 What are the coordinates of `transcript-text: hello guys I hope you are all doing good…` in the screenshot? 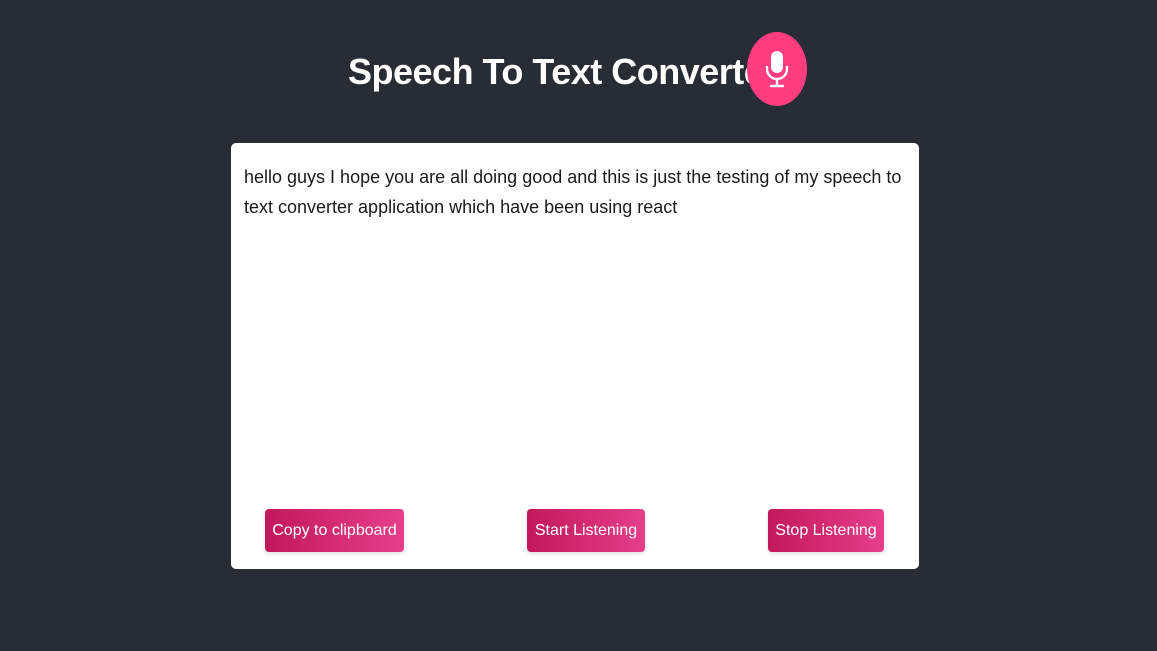 It's located at (574, 192).